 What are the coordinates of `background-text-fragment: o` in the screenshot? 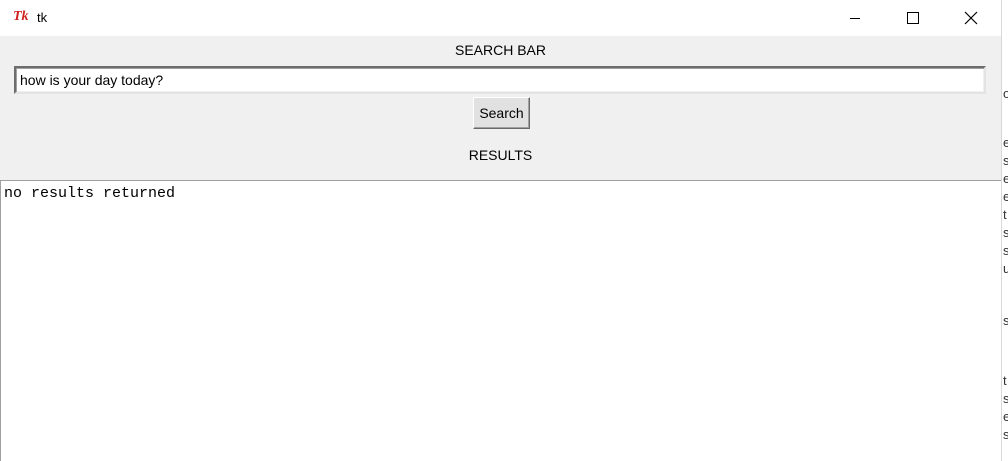 It's located at (1005, 94).